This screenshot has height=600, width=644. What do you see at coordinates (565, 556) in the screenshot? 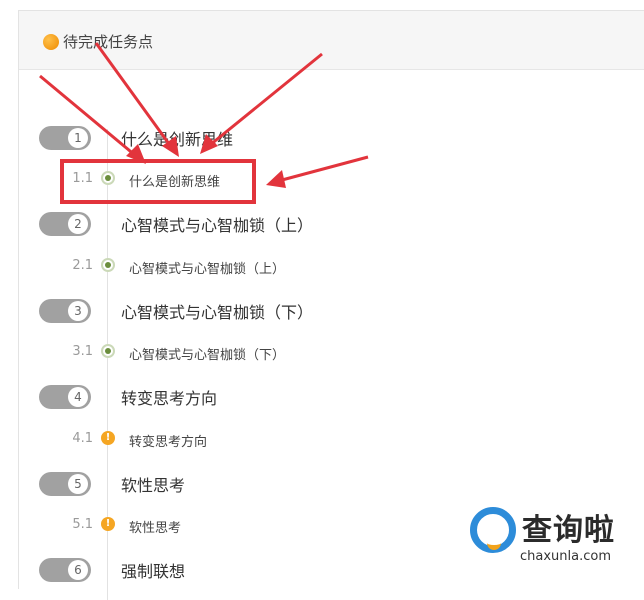
I see `watermark-domain: chaxunla.com` at bounding box center [565, 556].